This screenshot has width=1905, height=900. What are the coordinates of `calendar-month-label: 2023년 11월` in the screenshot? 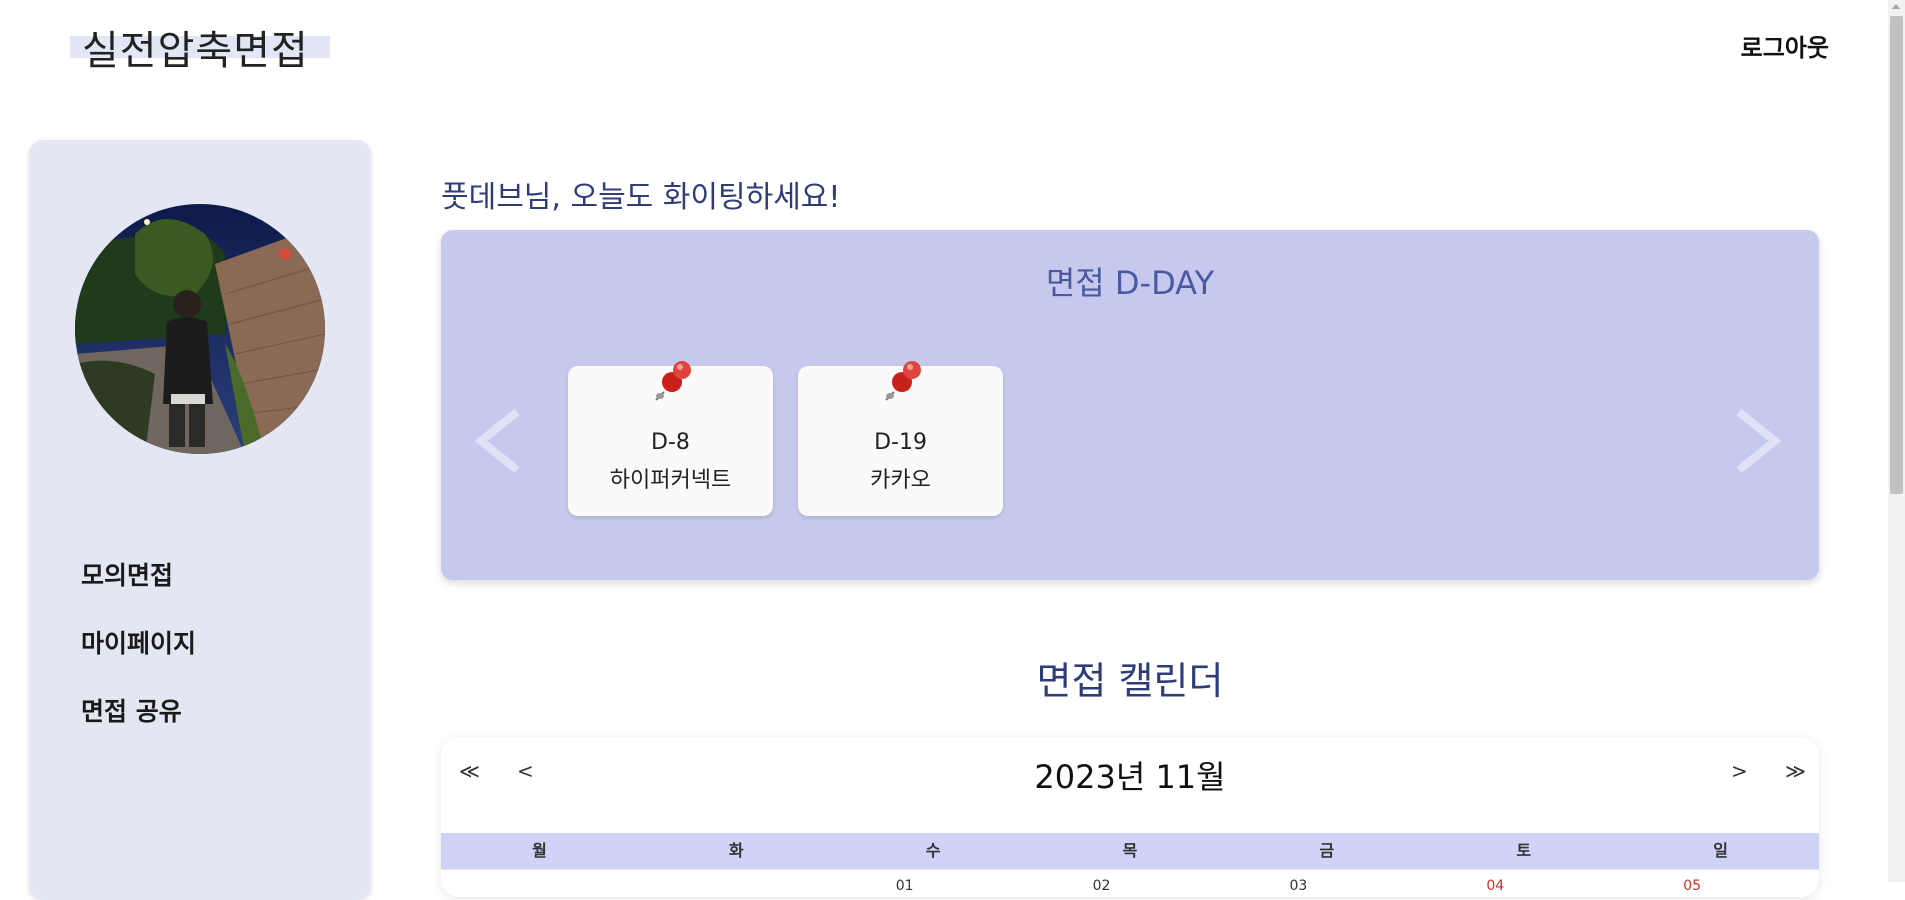 It's located at (1130, 775).